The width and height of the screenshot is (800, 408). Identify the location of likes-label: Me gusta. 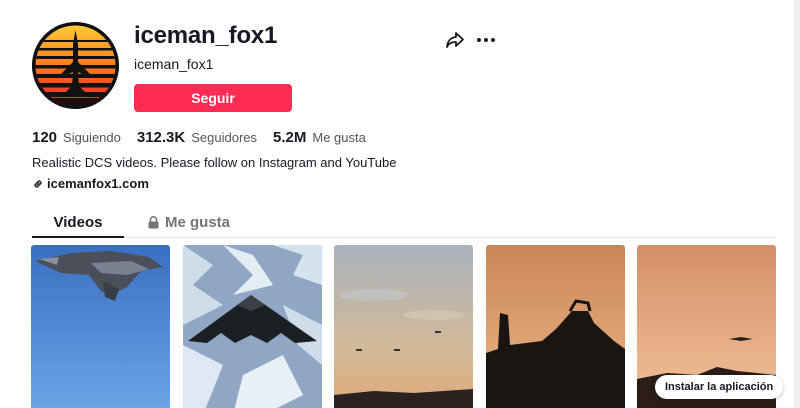
(339, 137).